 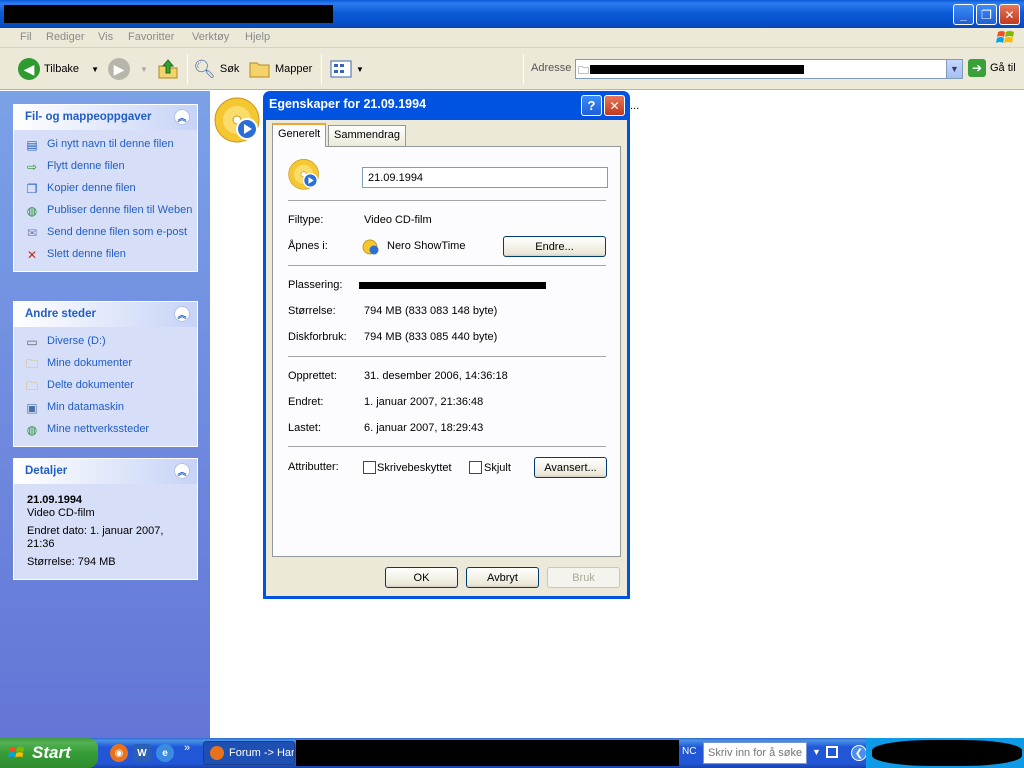 What do you see at coordinates (110, 342) in the screenshot?
I see `place-drive-d: ▭ Diverse (D:)` at bounding box center [110, 342].